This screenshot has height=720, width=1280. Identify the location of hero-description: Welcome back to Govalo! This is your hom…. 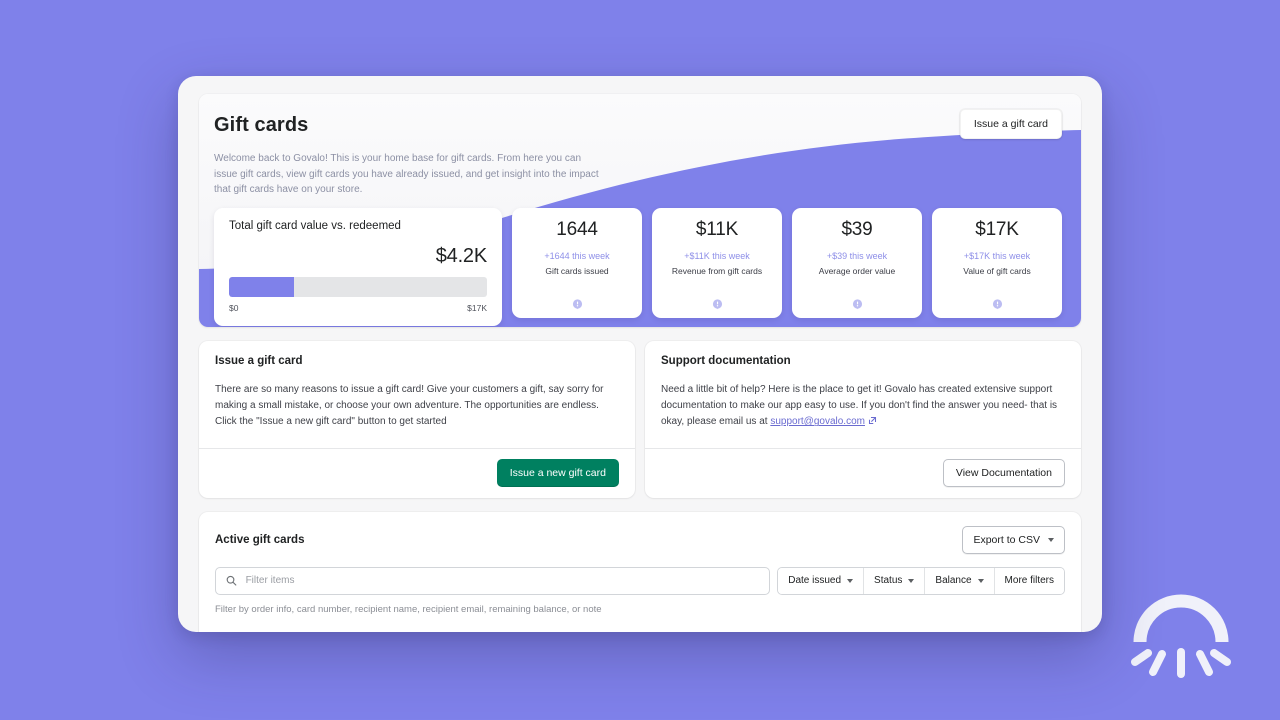
(406, 174).